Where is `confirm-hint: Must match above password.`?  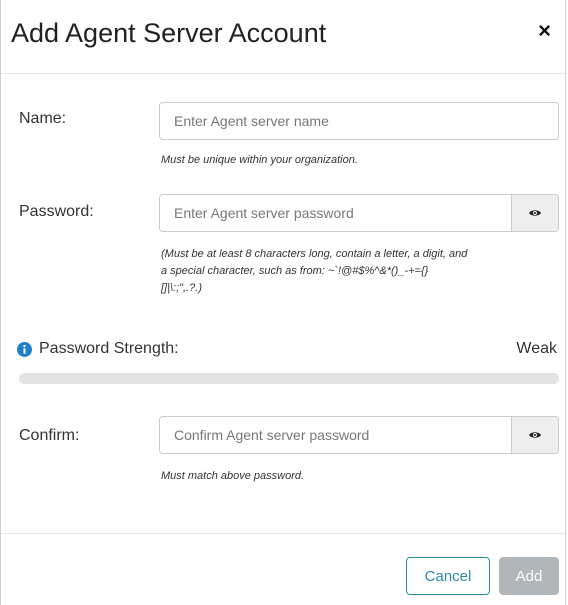
confirm-hint: Must match above password. is located at coordinates (233, 476).